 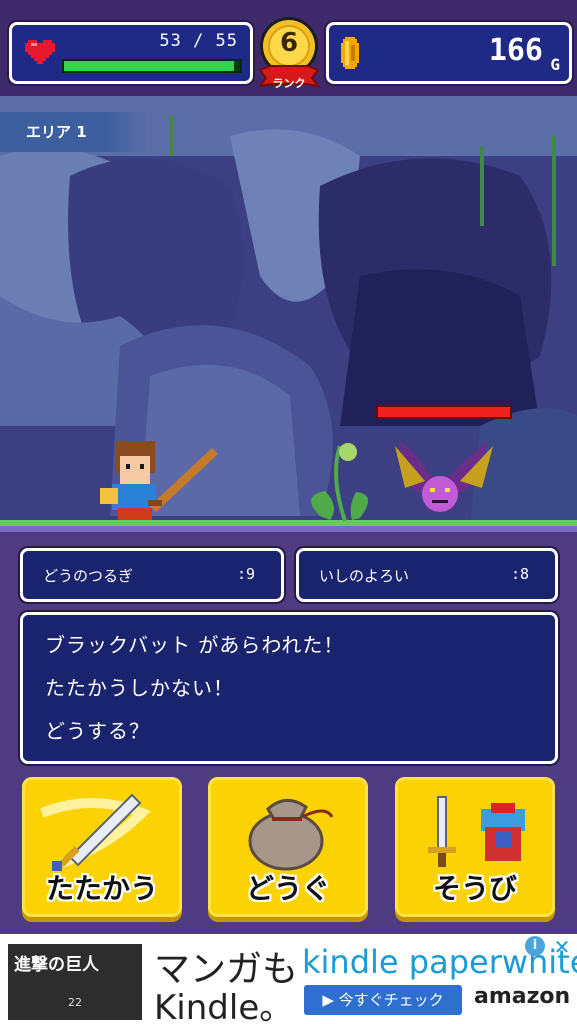 I want to click on gold-unit: G, so click(x=555, y=64).